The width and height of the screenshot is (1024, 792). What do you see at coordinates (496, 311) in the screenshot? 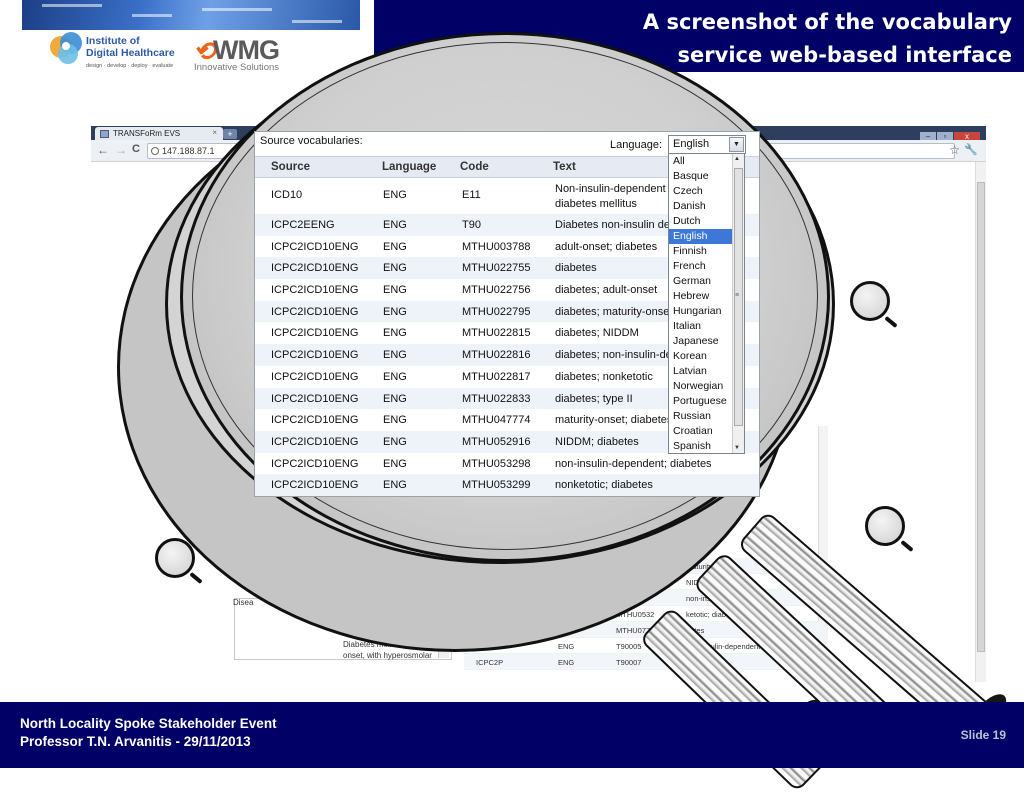
I see `cell-code: MTHU022795` at bounding box center [496, 311].